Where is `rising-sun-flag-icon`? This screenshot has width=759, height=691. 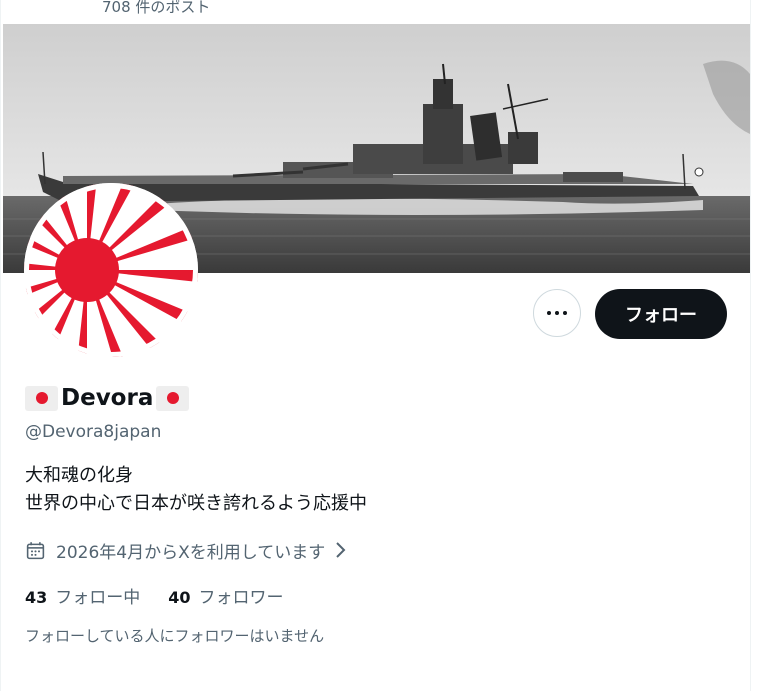 rising-sun-flag-icon is located at coordinates (111, 270).